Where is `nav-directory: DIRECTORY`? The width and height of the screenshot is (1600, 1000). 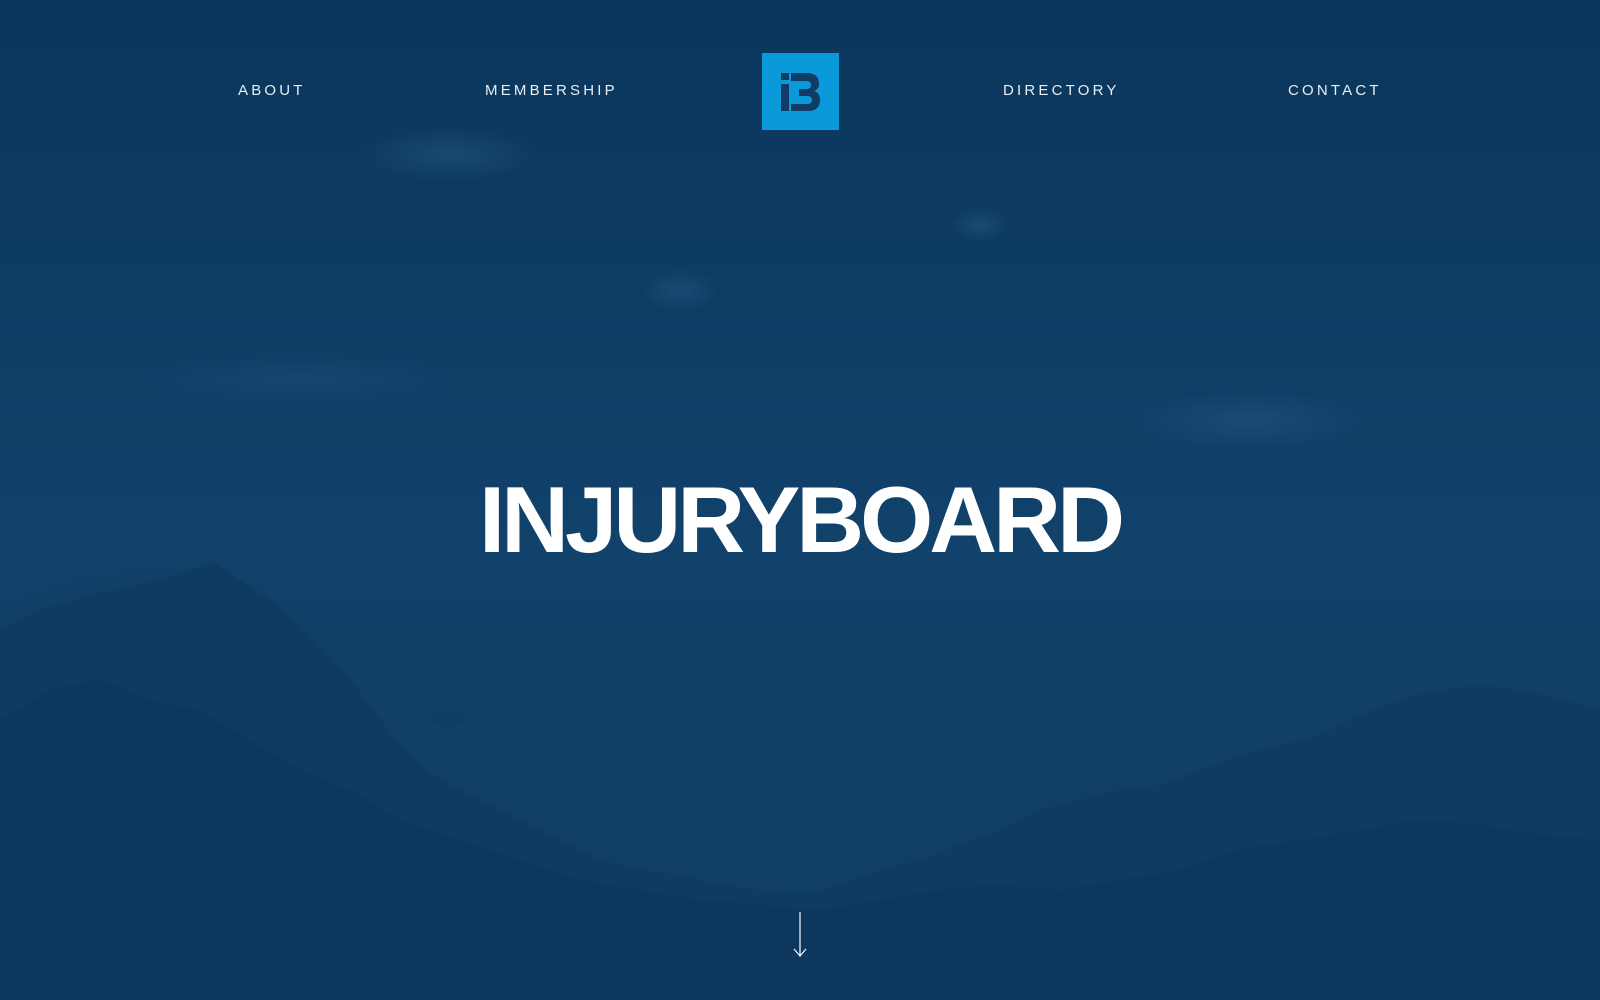 nav-directory: DIRECTORY is located at coordinates (1061, 91).